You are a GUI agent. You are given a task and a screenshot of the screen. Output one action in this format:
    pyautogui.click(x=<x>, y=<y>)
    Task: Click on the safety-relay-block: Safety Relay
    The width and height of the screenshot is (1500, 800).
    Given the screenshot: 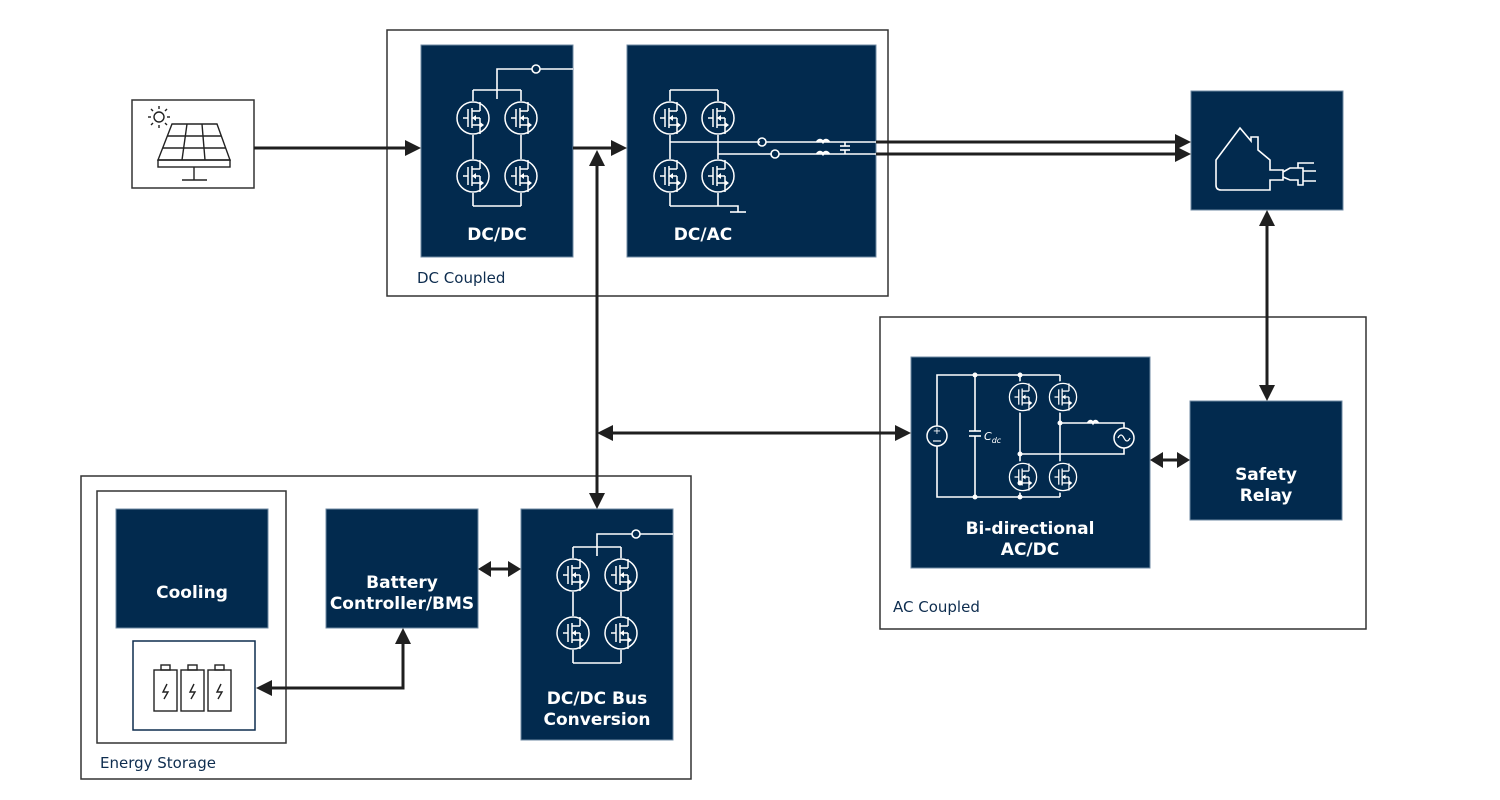 What is the action you would take?
    pyautogui.click(x=1266, y=460)
    